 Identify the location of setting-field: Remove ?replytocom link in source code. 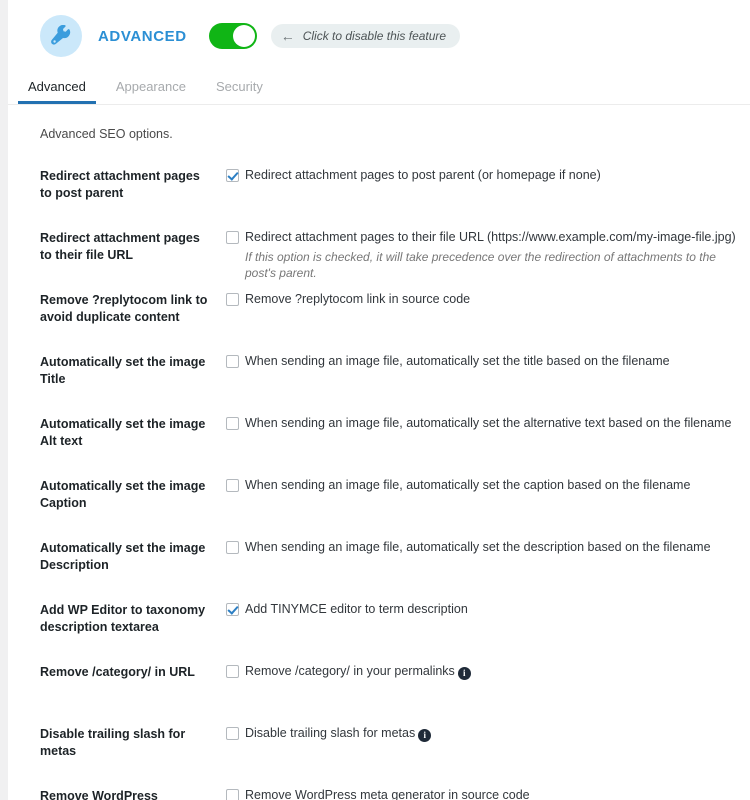
(484, 299).